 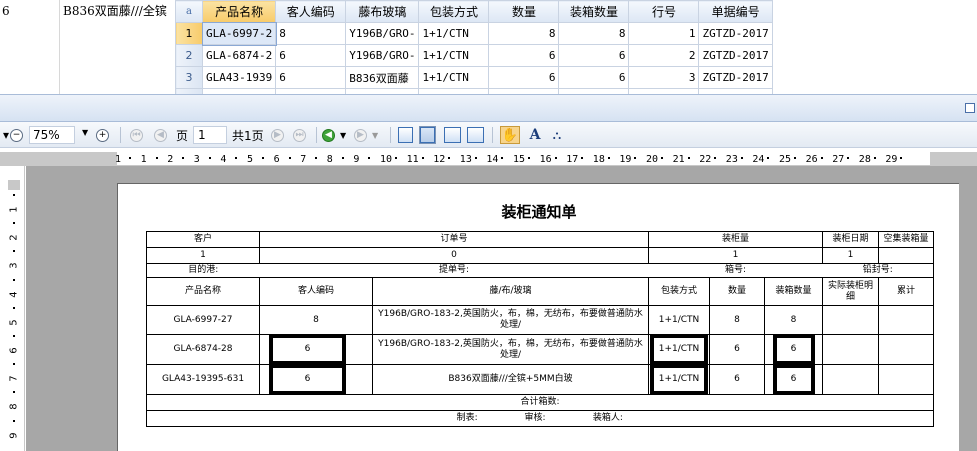 What do you see at coordinates (906, 291) in the screenshot?
I see `col-cumulative-header: 累计` at bounding box center [906, 291].